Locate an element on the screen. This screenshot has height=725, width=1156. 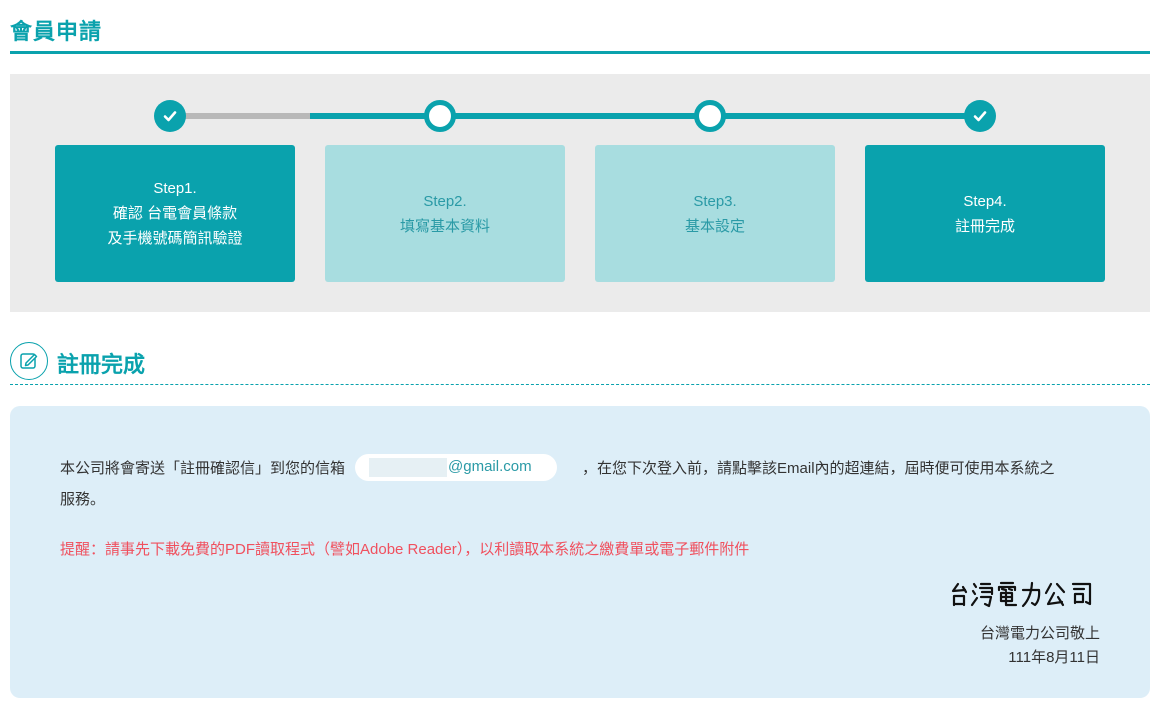
step-card-1: Step1. 確認 台電會員條款 及手機號碼簡訊驗證 is located at coordinates (175, 213).